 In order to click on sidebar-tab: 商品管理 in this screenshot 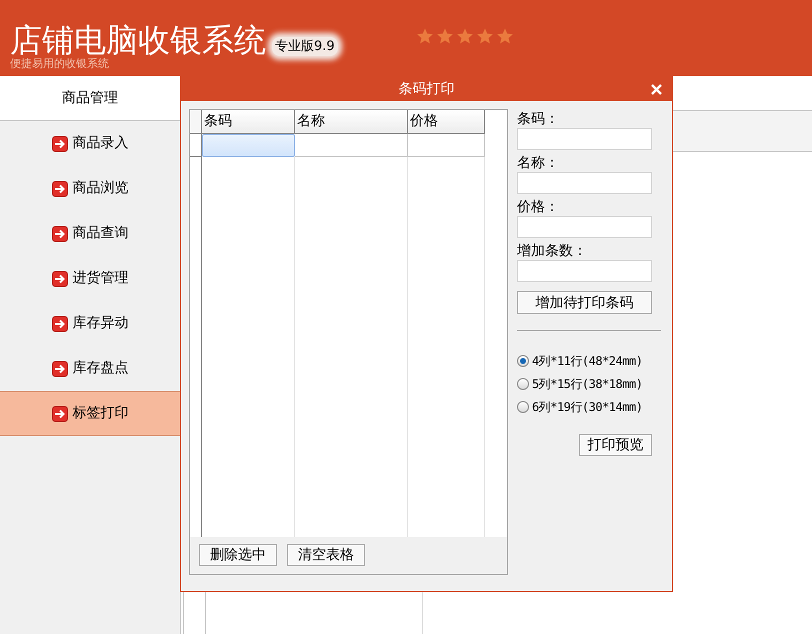, I will do `click(90, 98)`.